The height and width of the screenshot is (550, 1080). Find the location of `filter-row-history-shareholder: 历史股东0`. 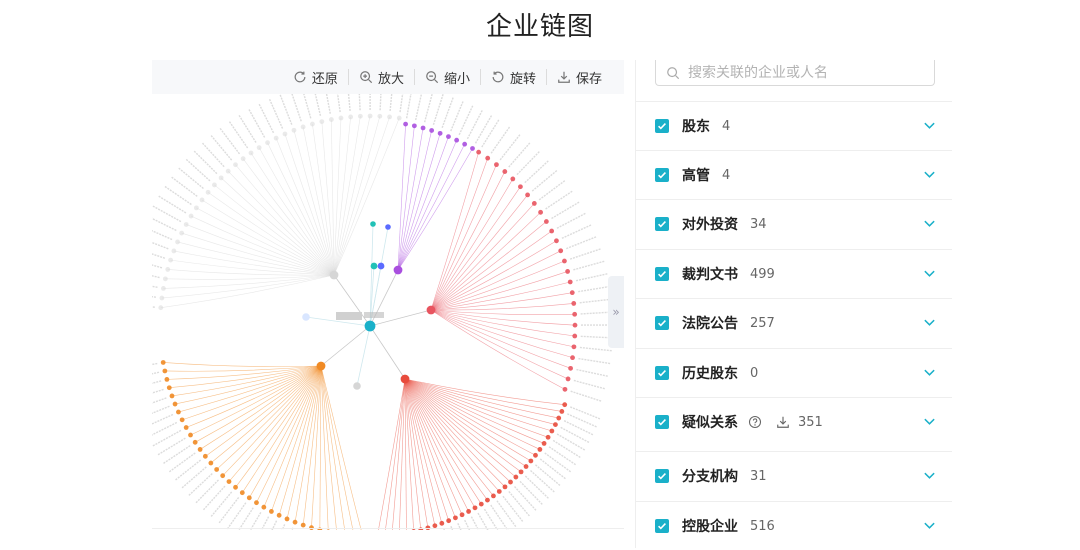

filter-row-history-shareholder: 历史股东0 is located at coordinates (794, 372).